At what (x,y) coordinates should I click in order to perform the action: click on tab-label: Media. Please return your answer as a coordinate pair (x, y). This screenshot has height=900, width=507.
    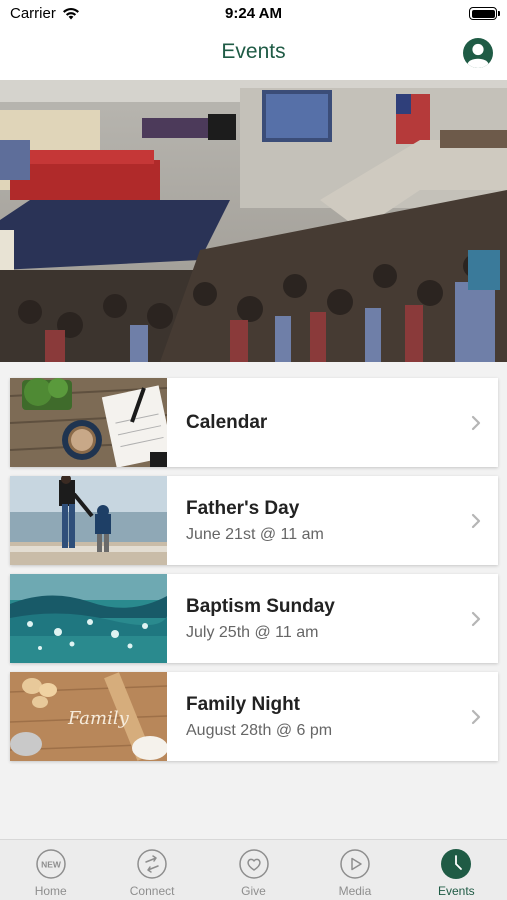
    Looking at the image, I should click on (355, 891).